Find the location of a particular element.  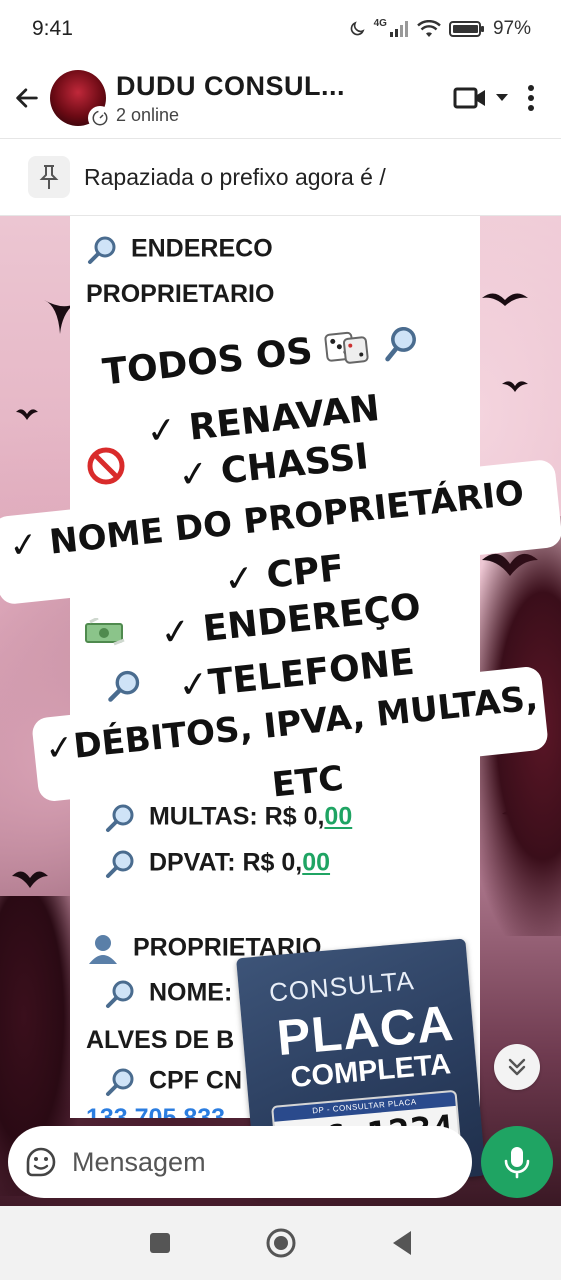

disappearing-timer-badge is located at coordinates (100, 118).